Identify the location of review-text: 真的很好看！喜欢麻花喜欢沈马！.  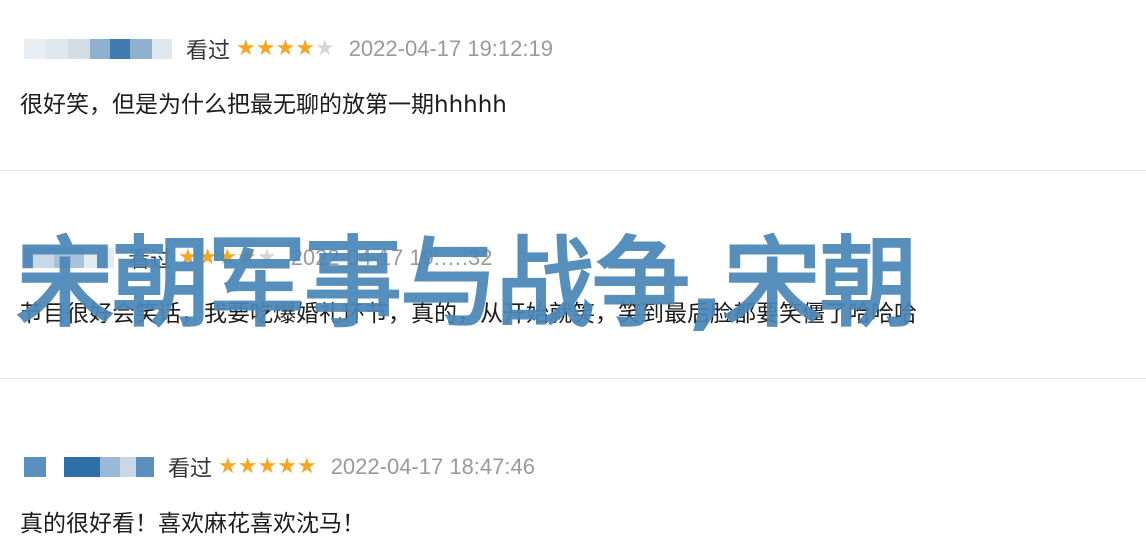
(192, 524).